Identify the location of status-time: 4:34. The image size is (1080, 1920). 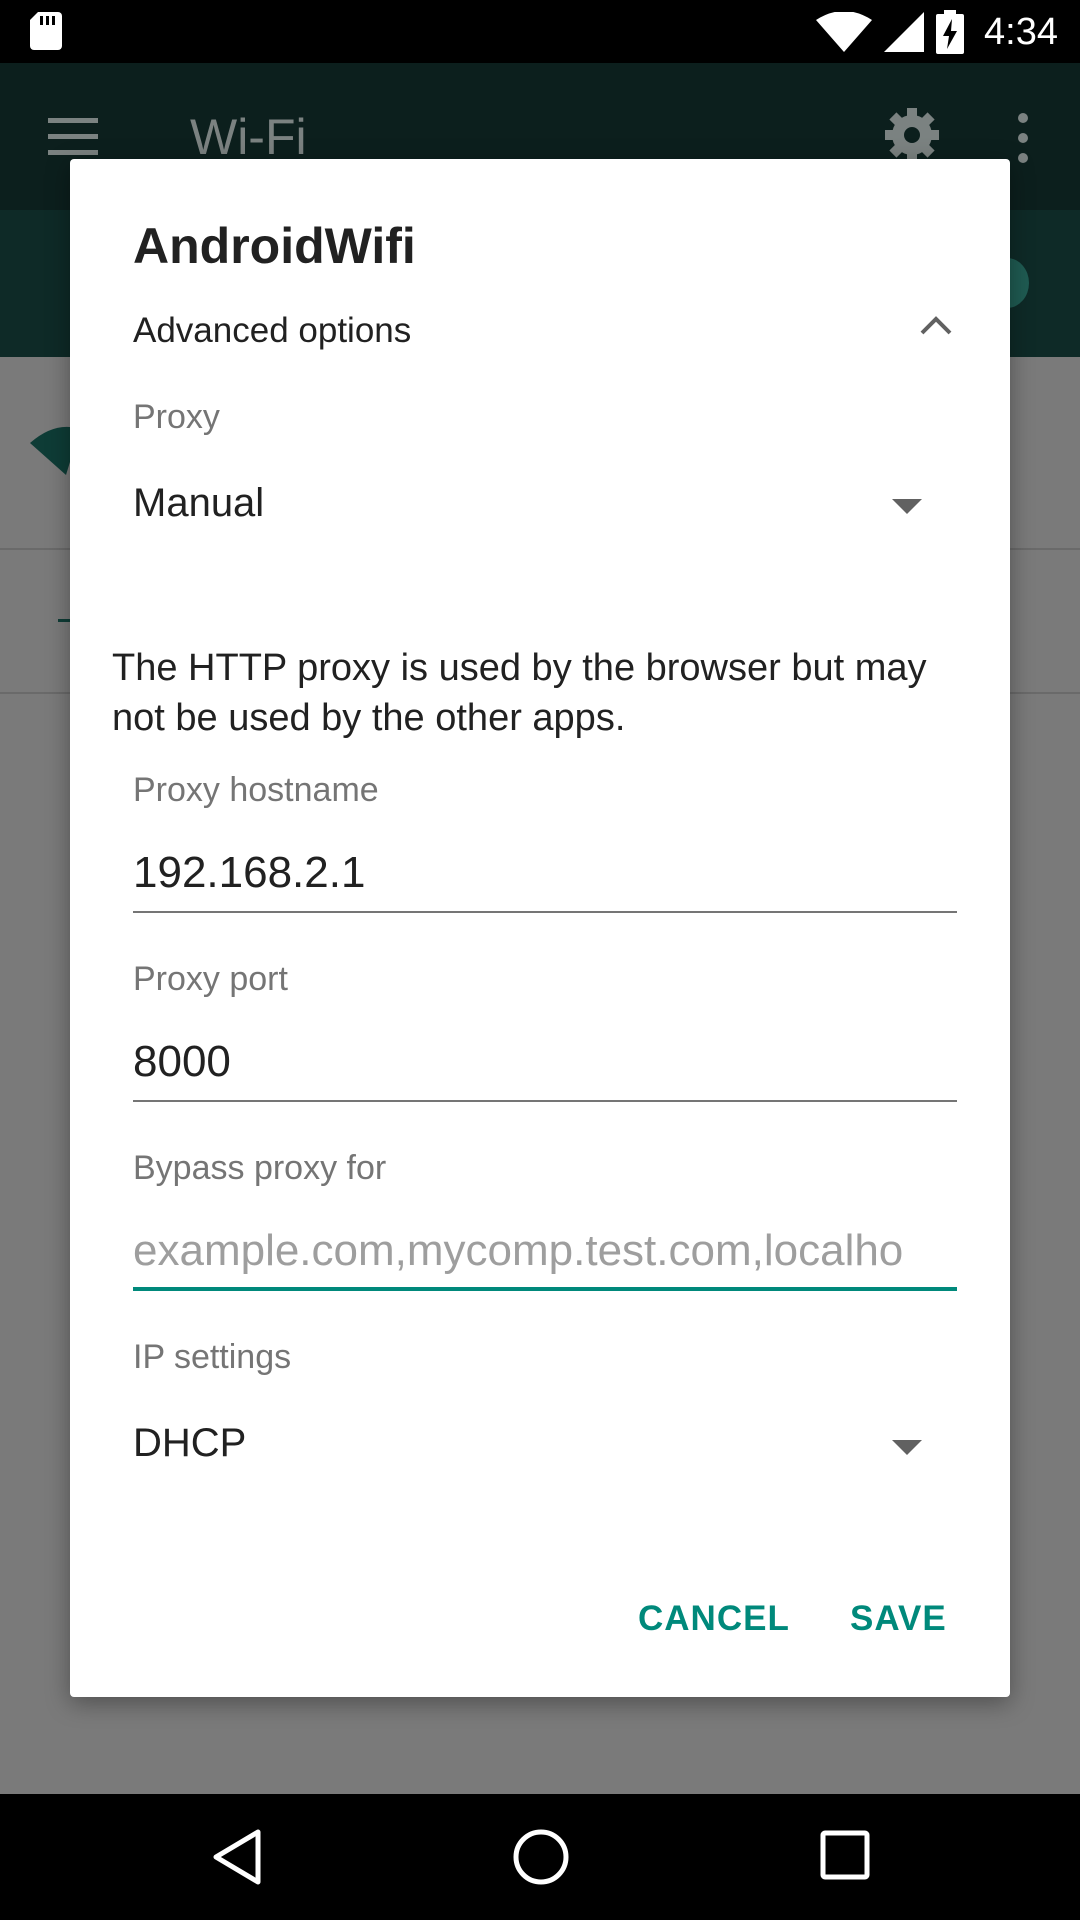
(1021, 31).